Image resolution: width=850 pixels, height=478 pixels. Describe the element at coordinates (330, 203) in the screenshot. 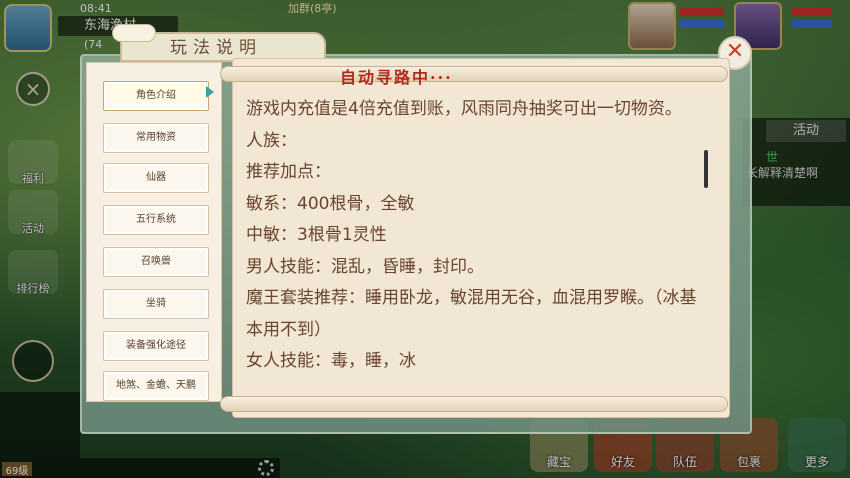

I see `content-line: 敏系：400根骨，全敏` at that location.